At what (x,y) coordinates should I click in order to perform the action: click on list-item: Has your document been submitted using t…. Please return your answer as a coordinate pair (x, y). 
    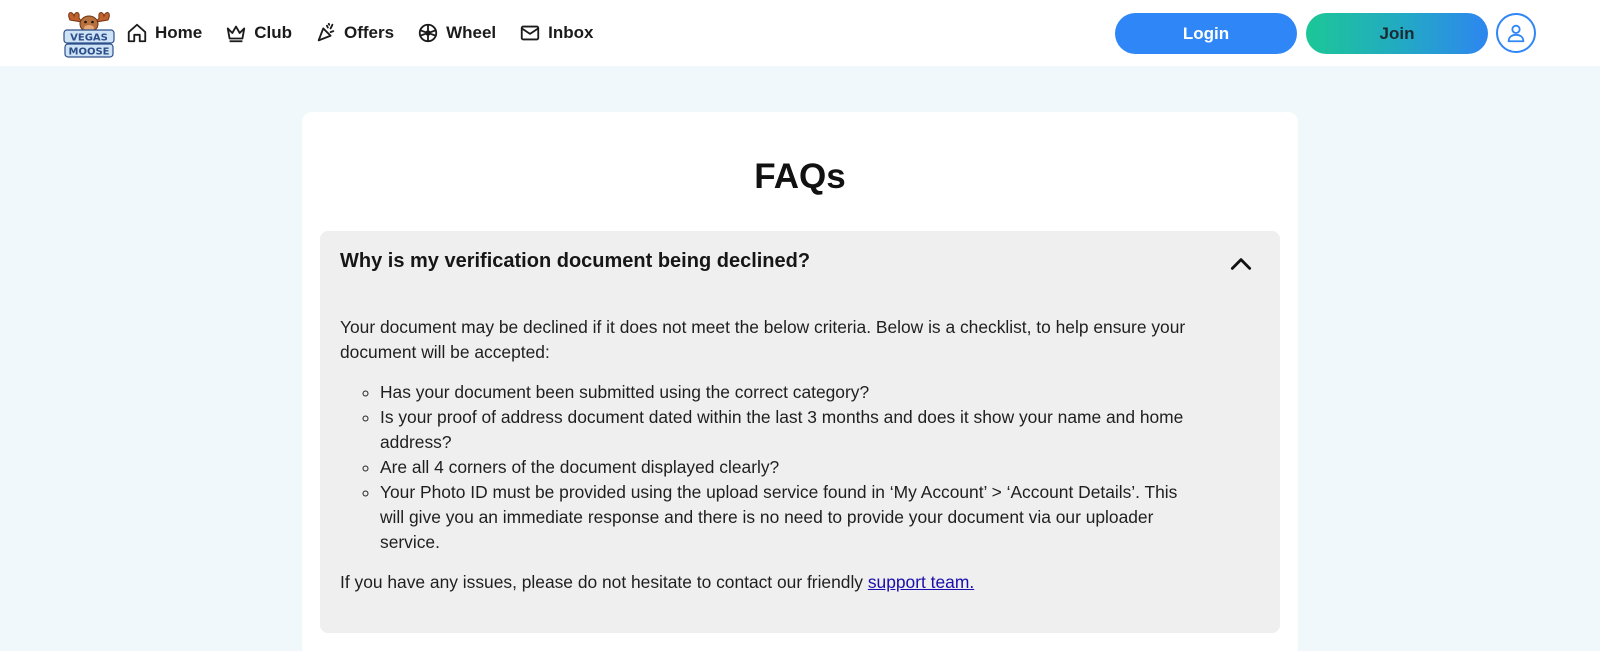
    Looking at the image, I should click on (790, 392).